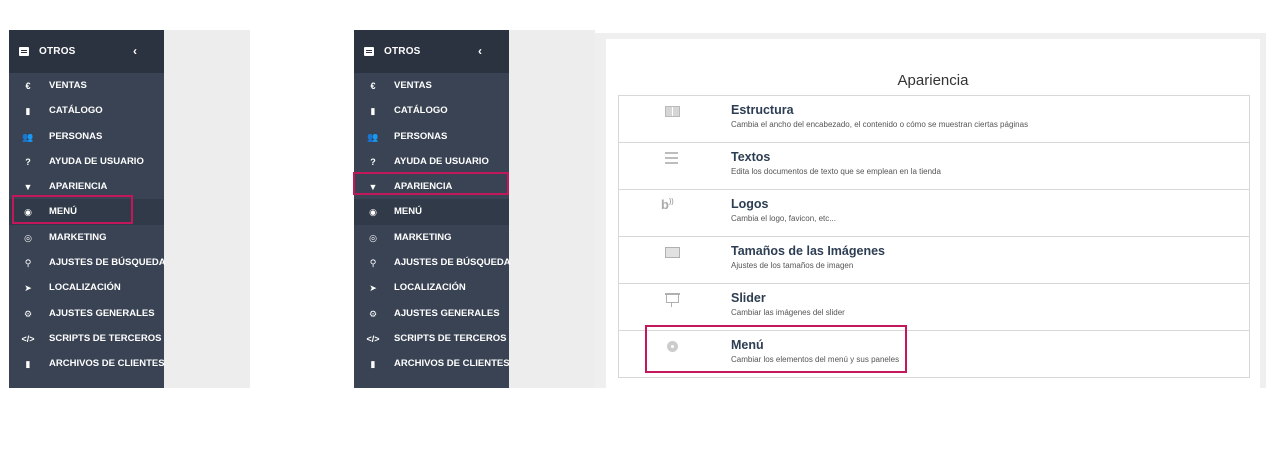 The image size is (1266, 450). I want to click on option-title: Textos, so click(750, 157).